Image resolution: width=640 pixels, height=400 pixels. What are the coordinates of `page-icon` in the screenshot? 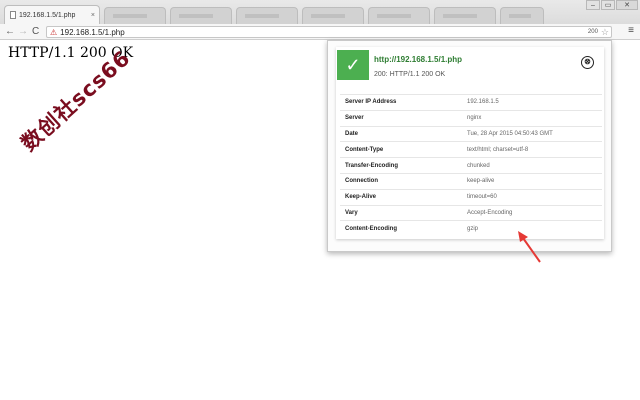 It's located at (13, 15).